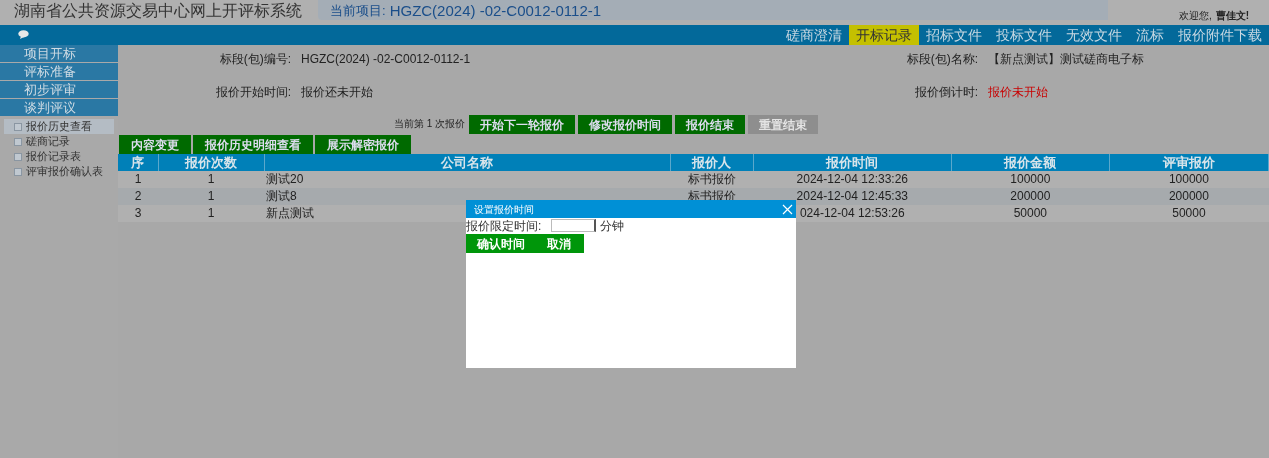 The image size is (1269, 458). What do you see at coordinates (59, 126) in the screenshot?
I see `sidebar-item: 报价历史查看` at bounding box center [59, 126].